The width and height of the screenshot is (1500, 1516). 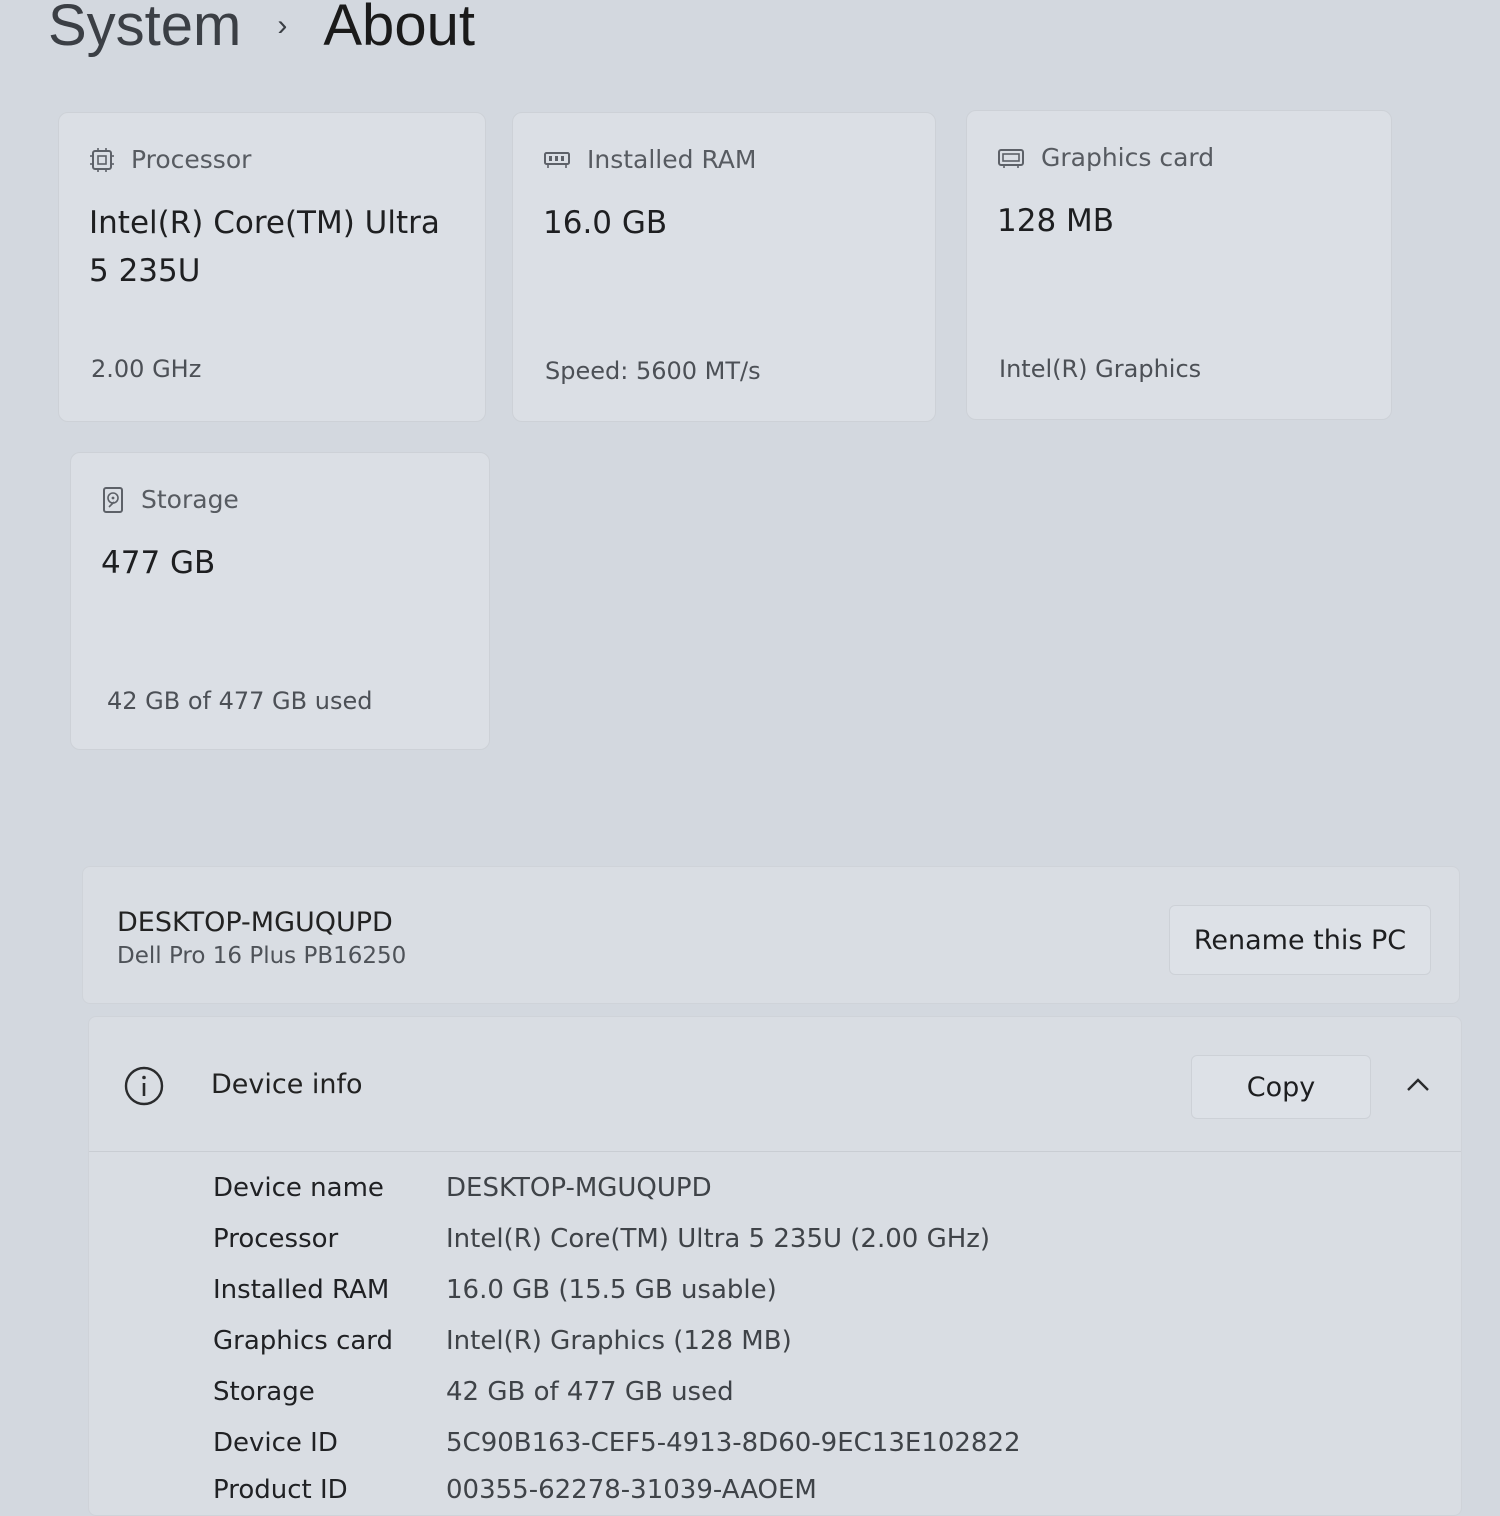 What do you see at coordinates (144, 1086) in the screenshot?
I see `info-icon` at bounding box center [144, 1086].